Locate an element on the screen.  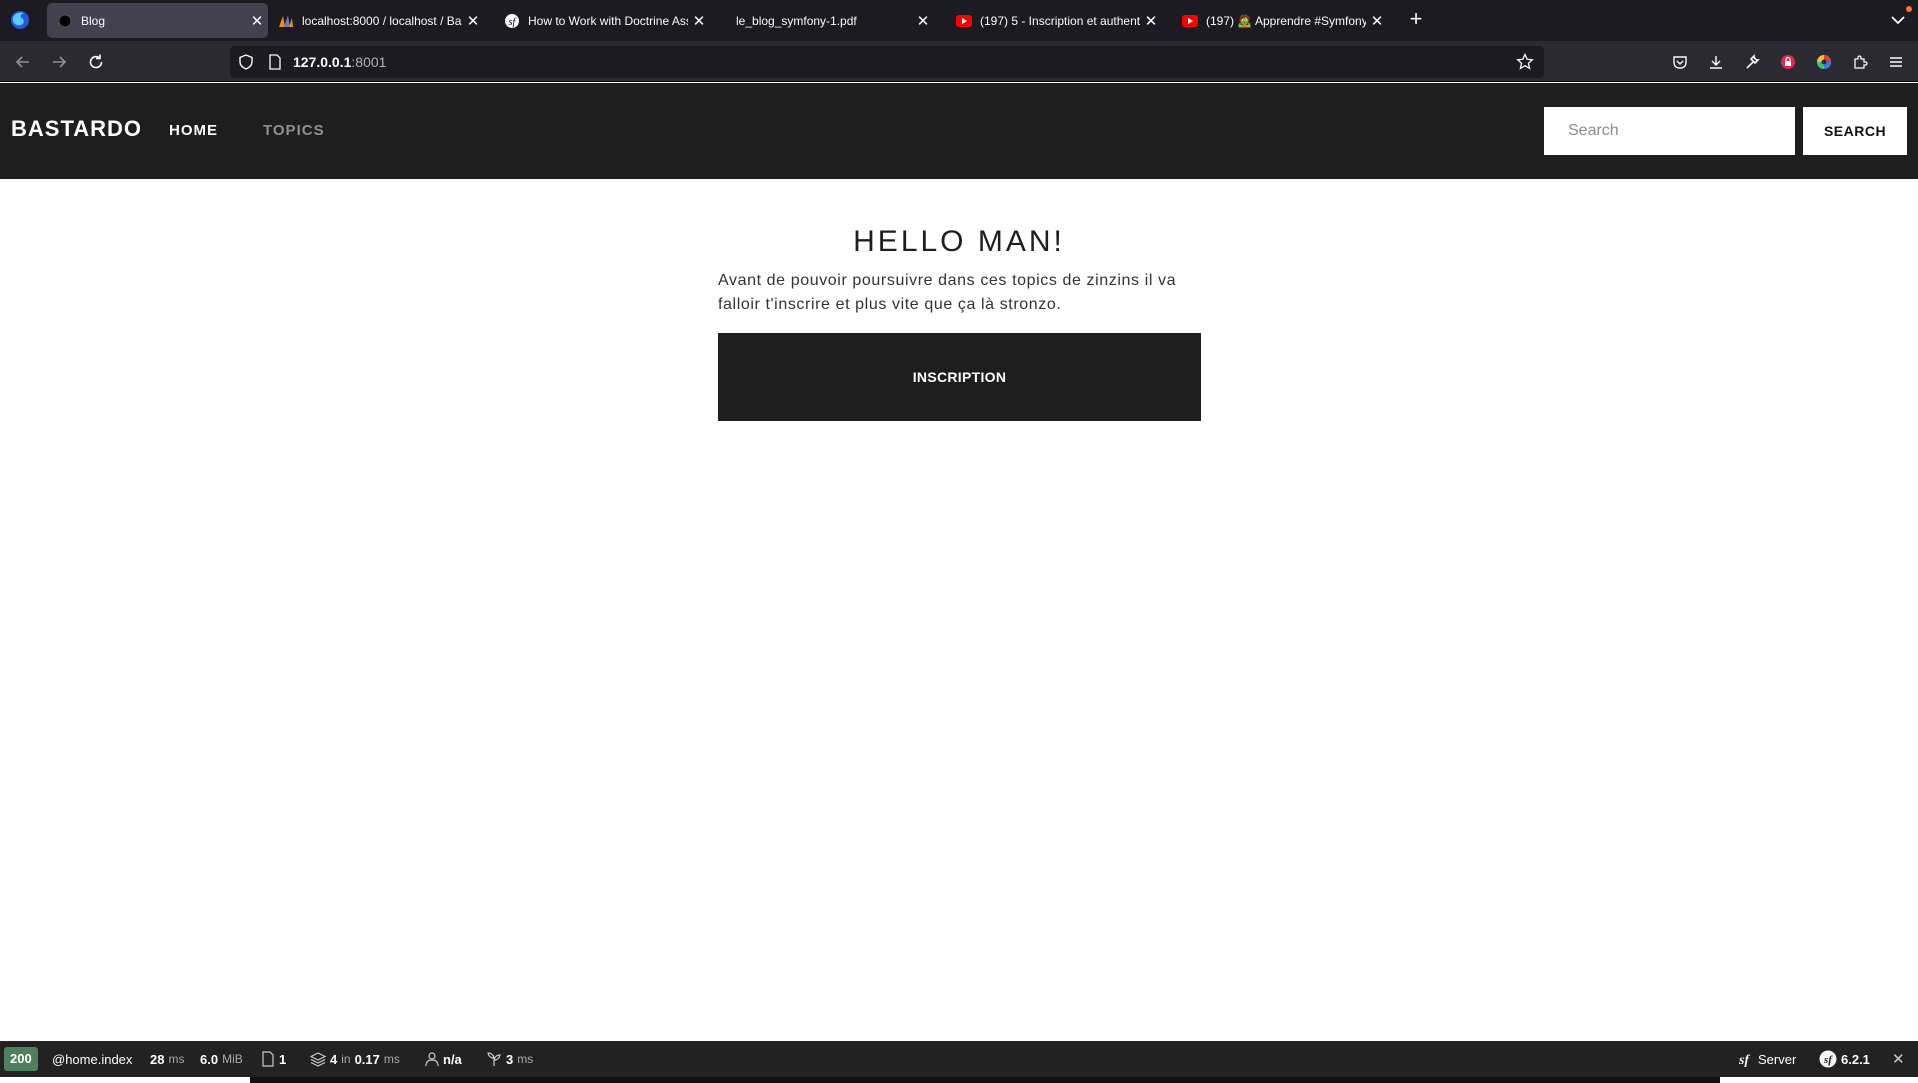
bookmark-star-icon is located at coordinates (1525, 62).